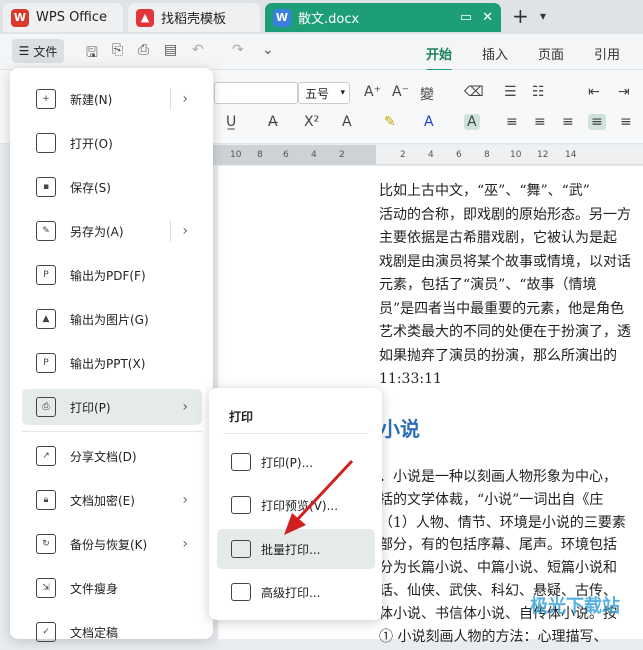 The width and height of the screenshot is (643, 650). Describe the element at coordinates (91, 143) in the screenshot. I see `menu-item-label: 打开(O)` at that location.